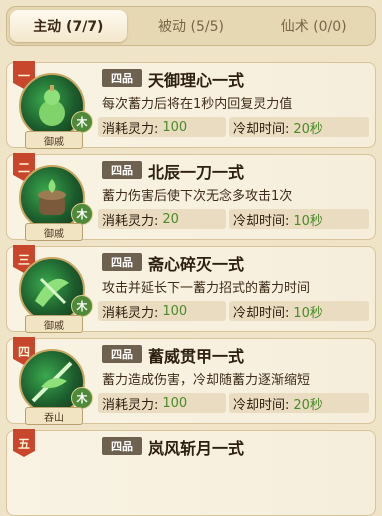 The width and height of the screenshot is (382, 516). I want to click on skill-name: 蓄威贯甲一式, so click(196, 356).